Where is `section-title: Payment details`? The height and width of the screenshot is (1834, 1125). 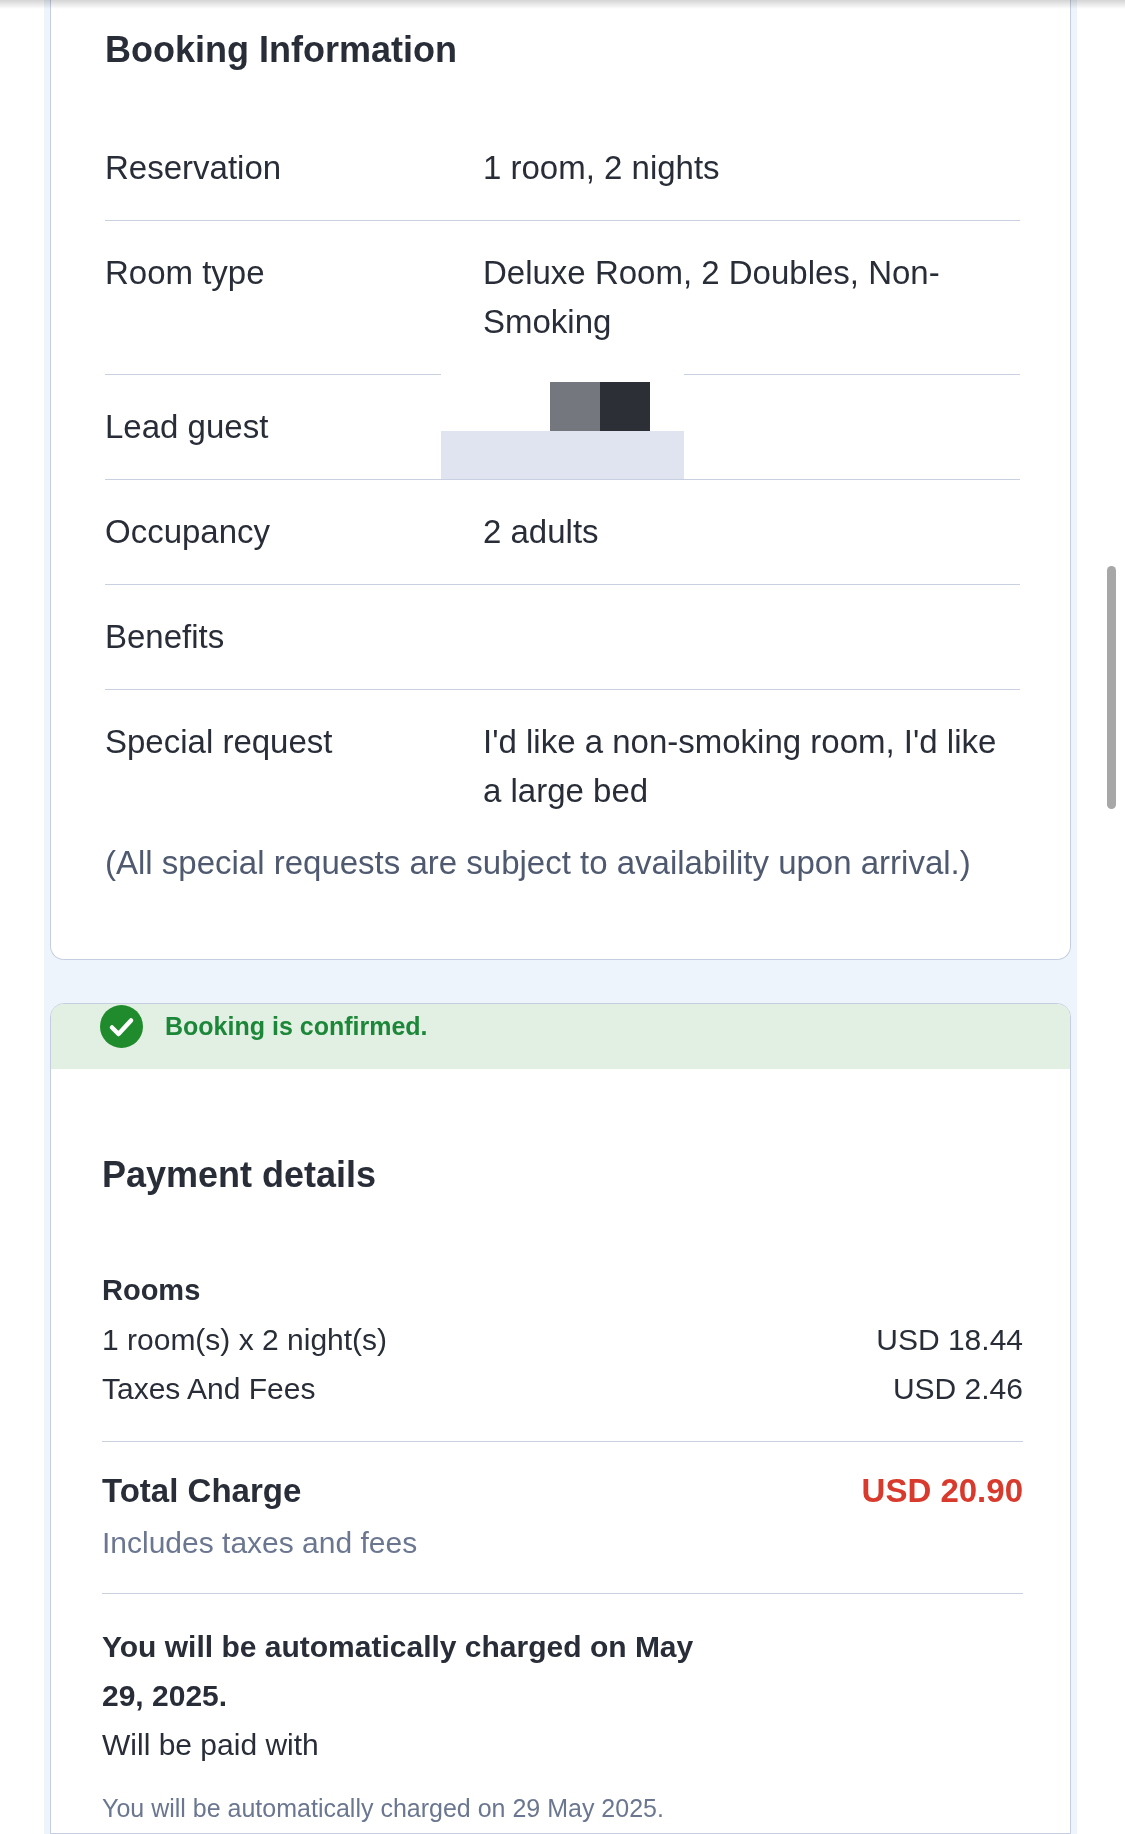 section-title: Payment details is located at coordinates (240, 1175).